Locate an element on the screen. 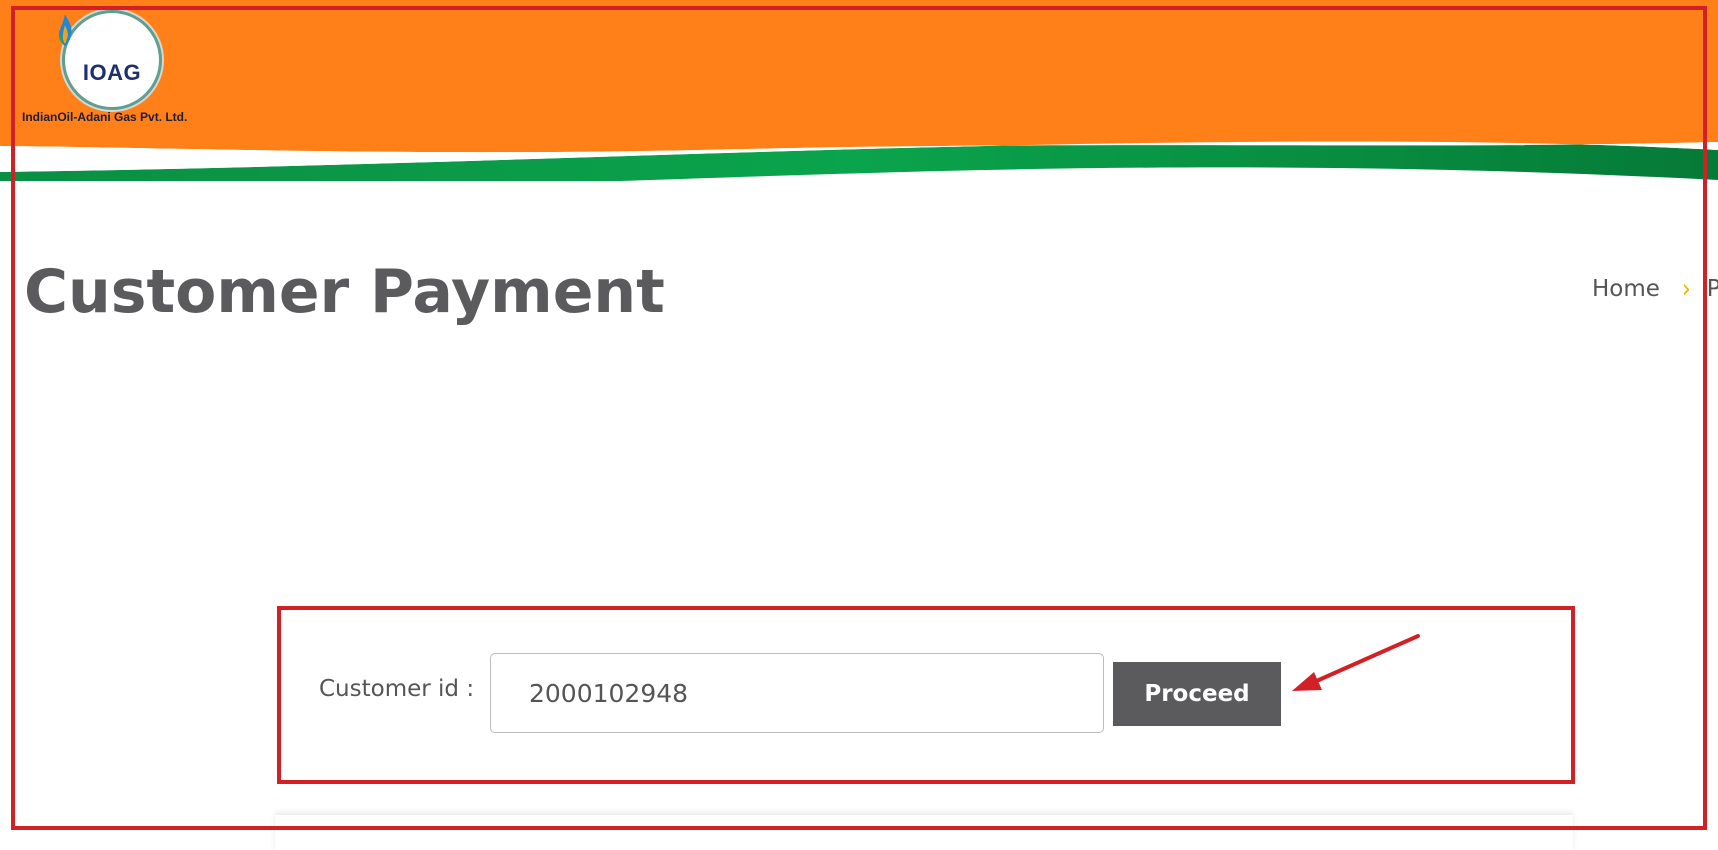 This screenshot has height=850, width=1718. ioag-logo: IOAG is located at coordinates (110, 60).